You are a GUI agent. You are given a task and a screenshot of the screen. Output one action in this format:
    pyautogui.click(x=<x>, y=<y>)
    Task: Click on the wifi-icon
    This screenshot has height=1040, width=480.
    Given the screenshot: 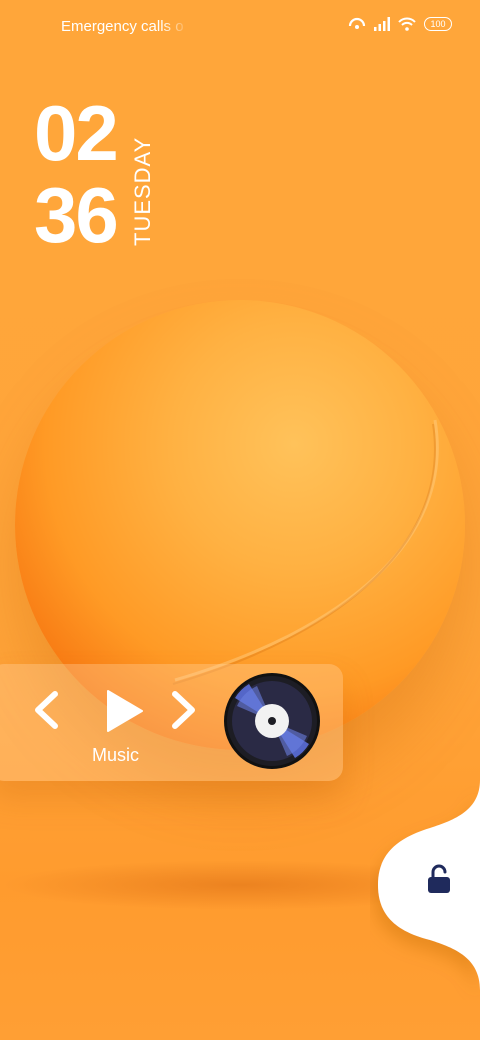 What is the action you would take?
    pyautogui.click(x=407, y=24)
    